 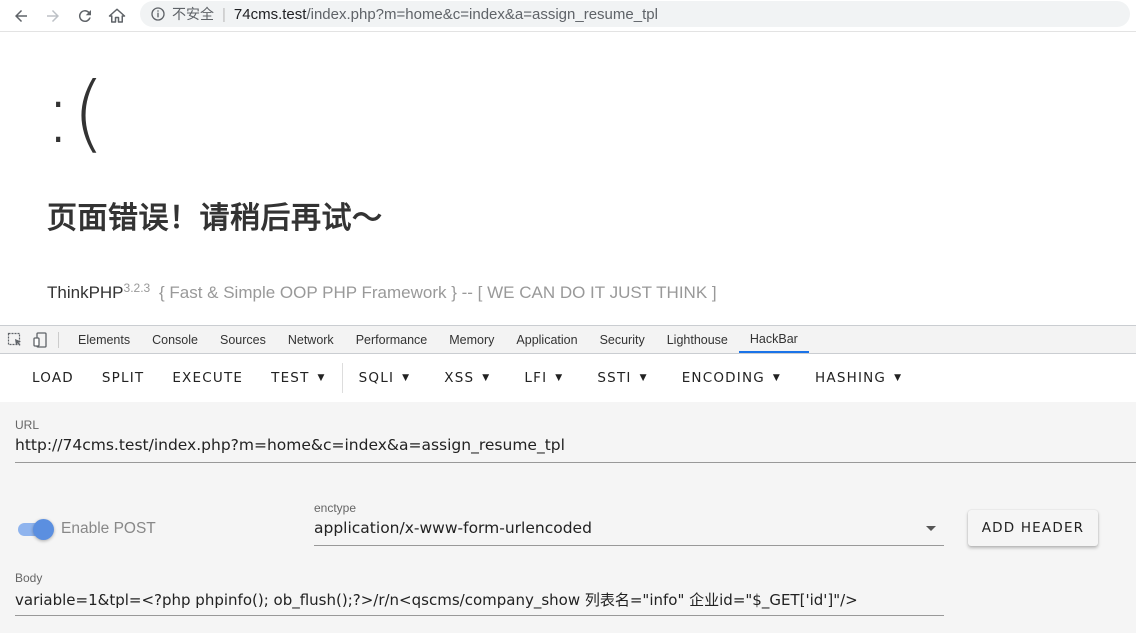 I want to click on encoding-dropdown: ENCODING ▼, so click(x=731, y=378).